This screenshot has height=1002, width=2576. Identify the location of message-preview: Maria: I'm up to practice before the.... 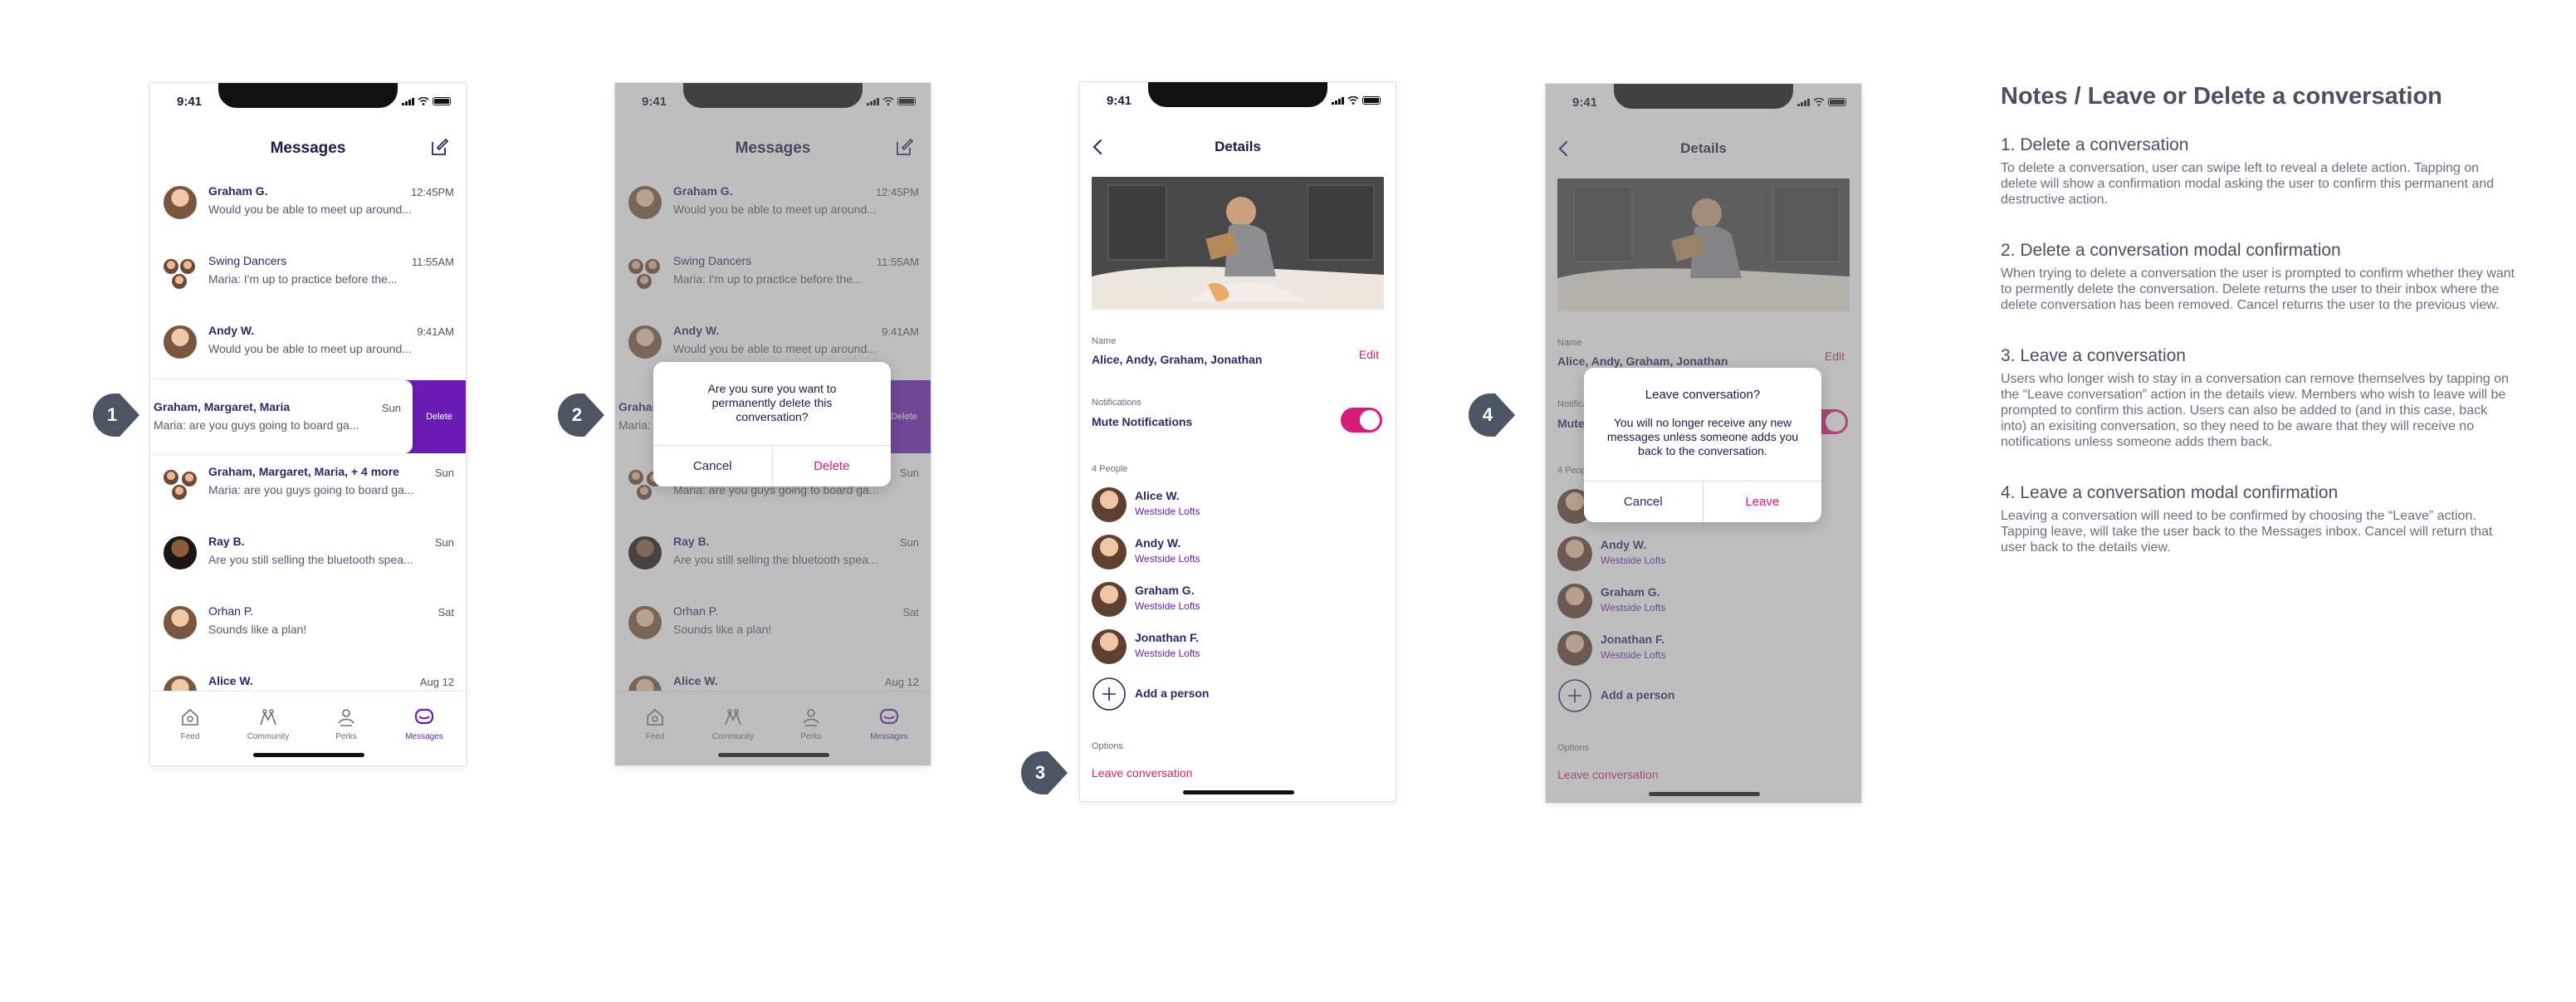
(303, 279).